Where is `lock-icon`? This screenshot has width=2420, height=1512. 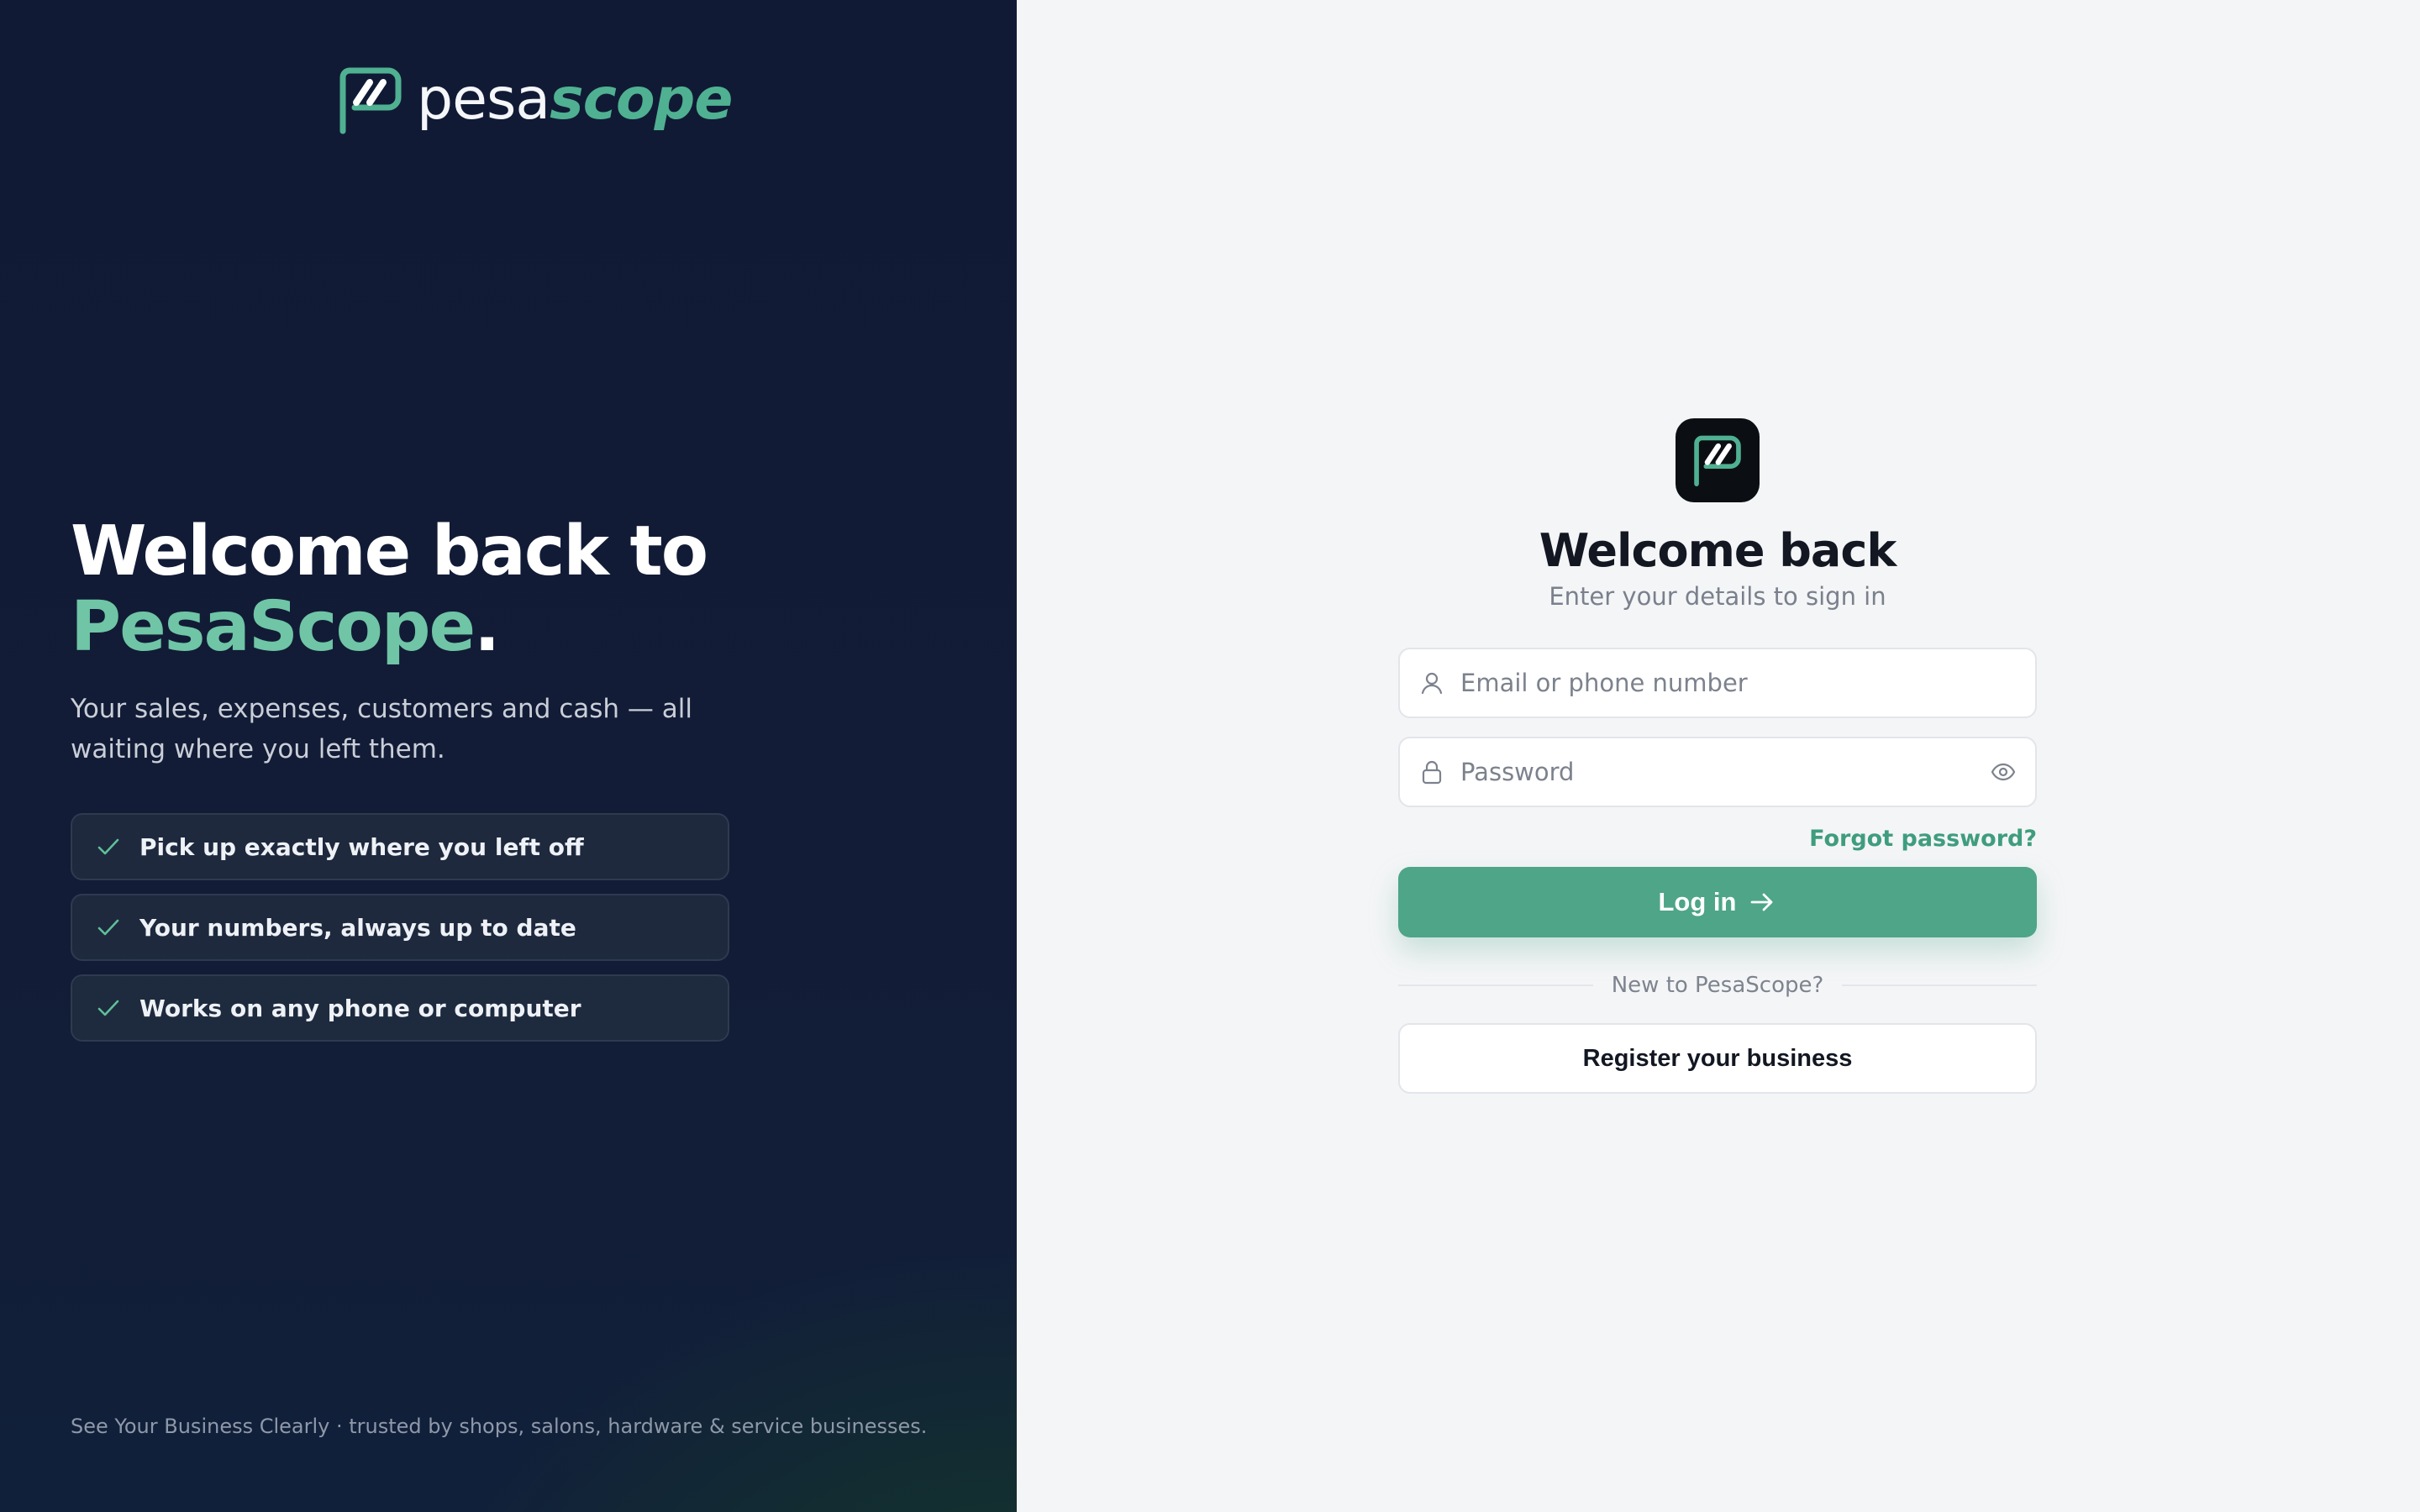 lock-icon is located at coordinates (1432, 772).